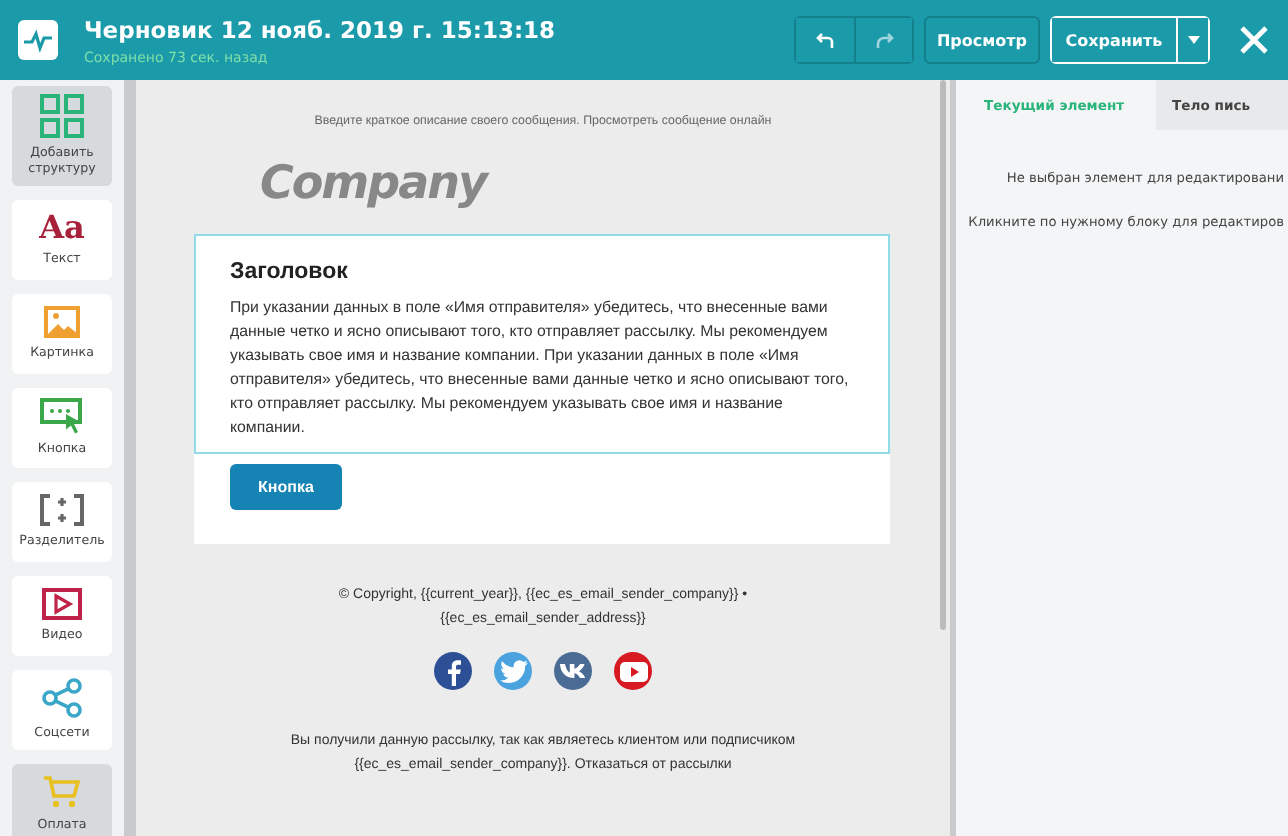  I want to click on company-logo: Company, so click(373, 184).